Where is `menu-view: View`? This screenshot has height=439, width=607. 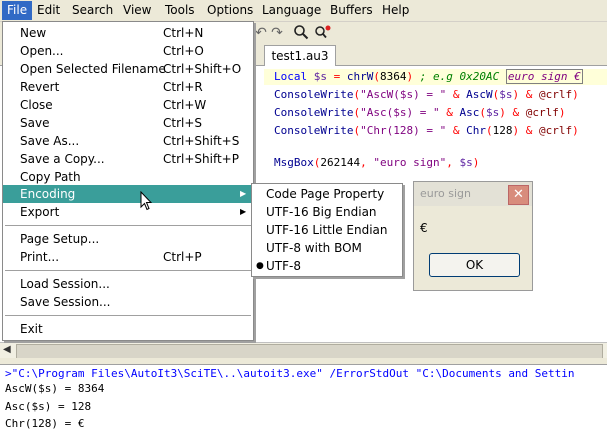 menu-view: View is located at coordinates (137, 10).